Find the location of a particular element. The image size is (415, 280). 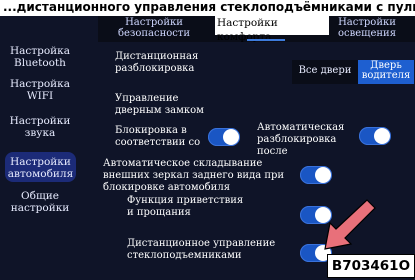

mirror-fold-toggle is located at coordinates (316, 175).